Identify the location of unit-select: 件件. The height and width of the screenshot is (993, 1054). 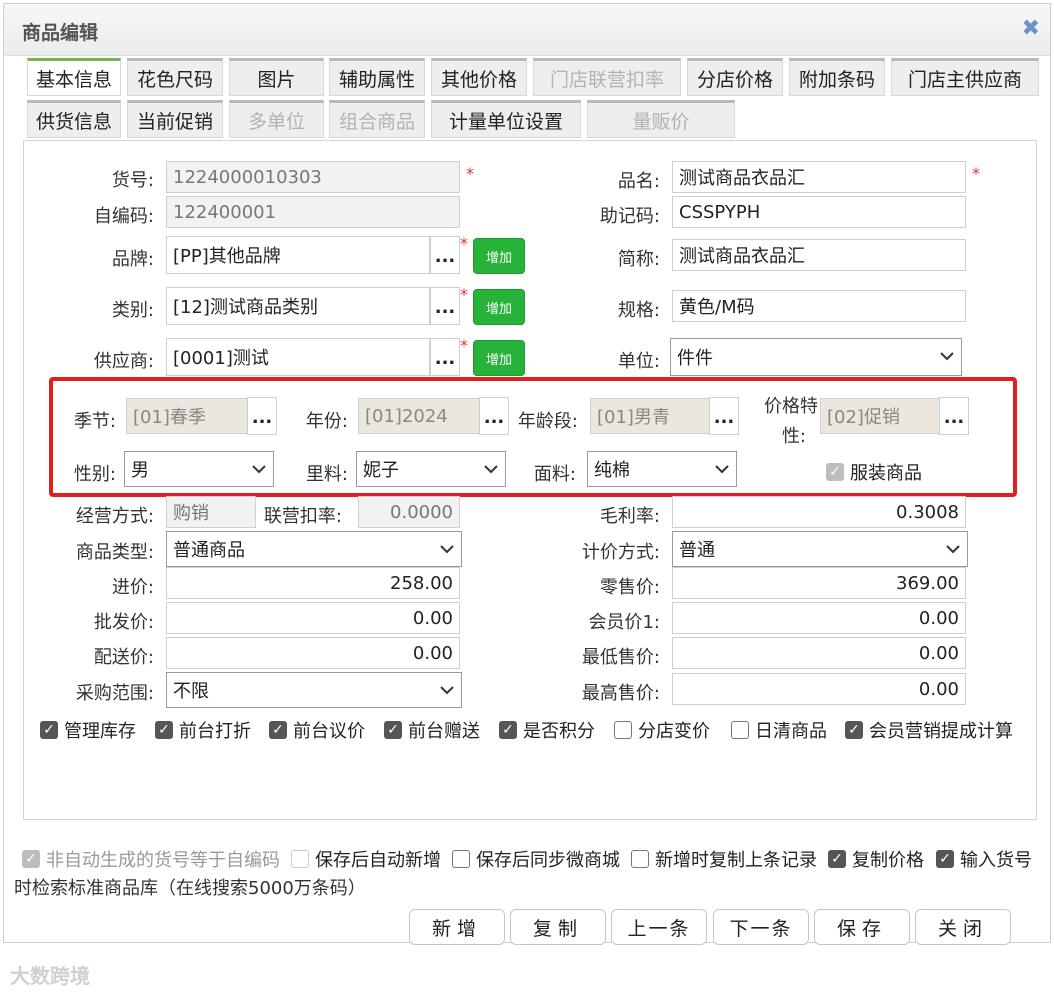
(816, 357).